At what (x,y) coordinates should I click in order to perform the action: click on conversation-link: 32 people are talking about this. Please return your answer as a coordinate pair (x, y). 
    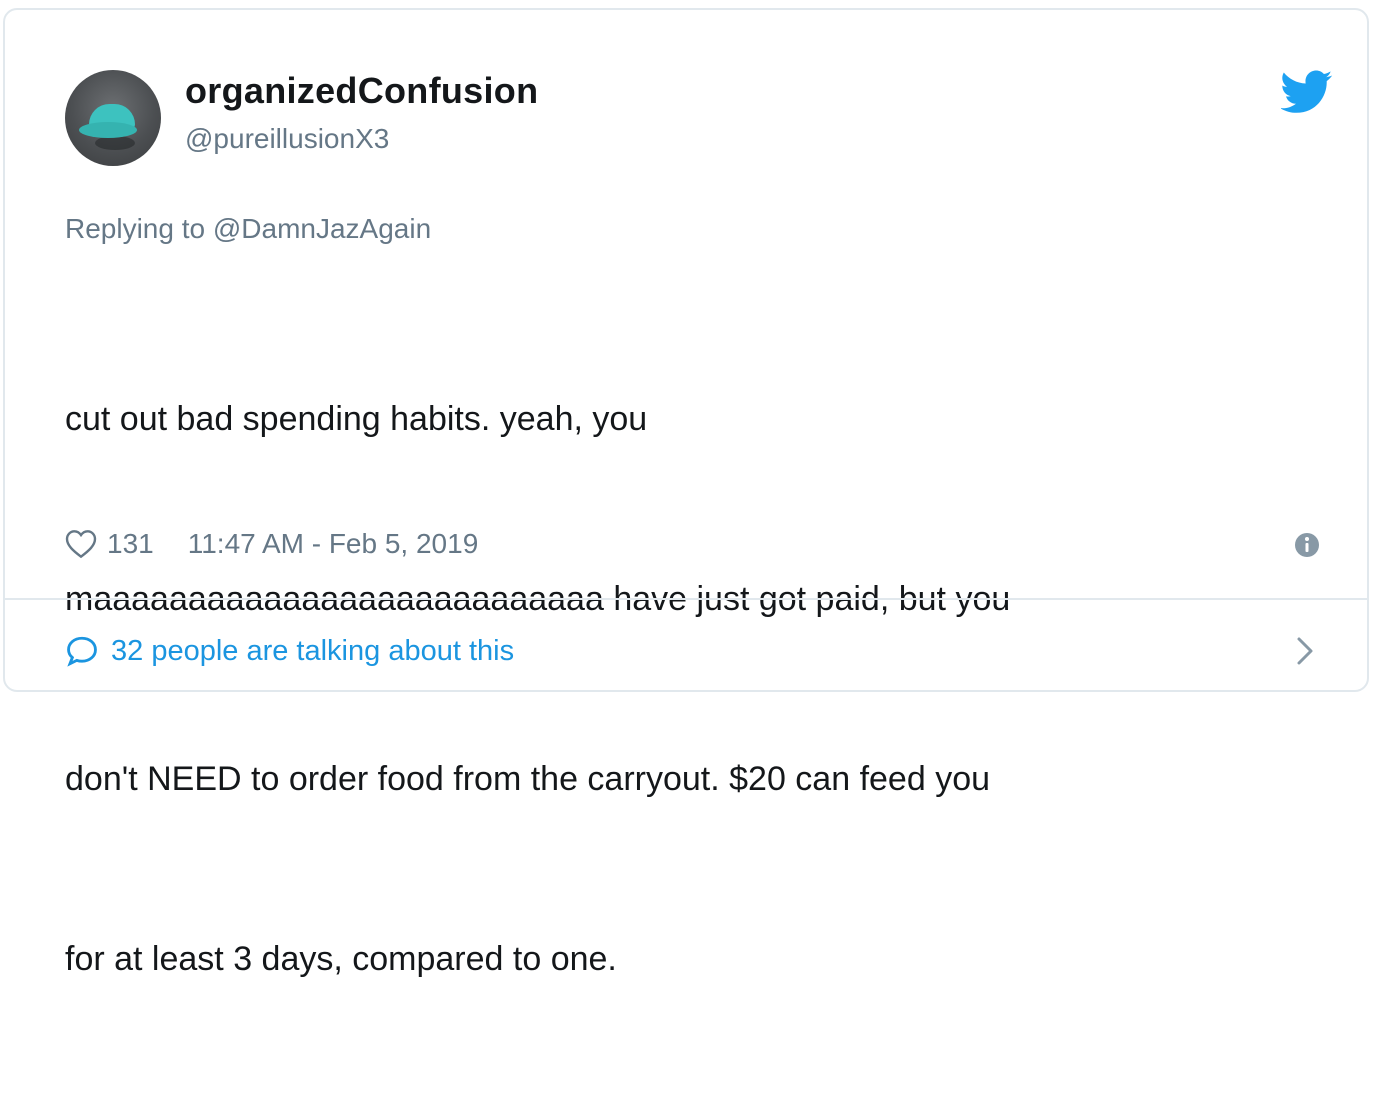
    Looking at the image, I should click on (289, 651).